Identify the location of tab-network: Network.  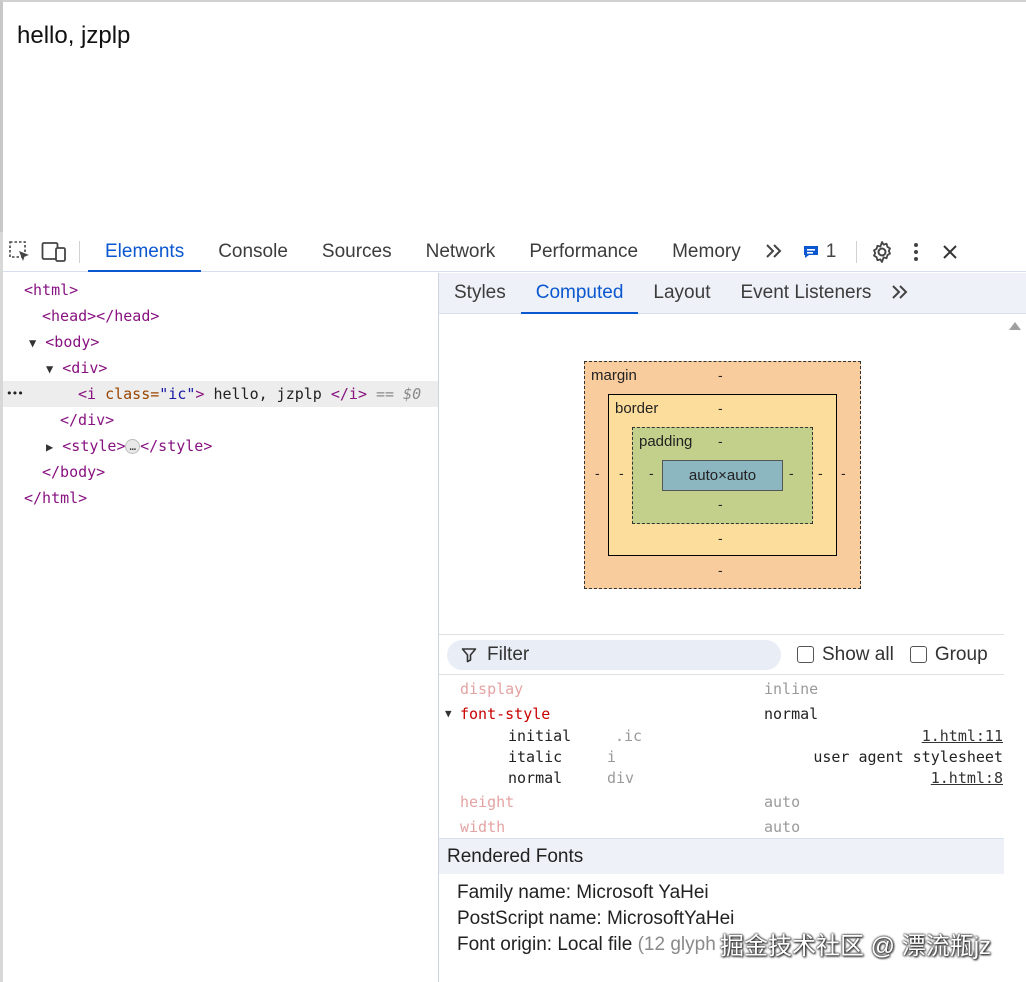
(461, 252).